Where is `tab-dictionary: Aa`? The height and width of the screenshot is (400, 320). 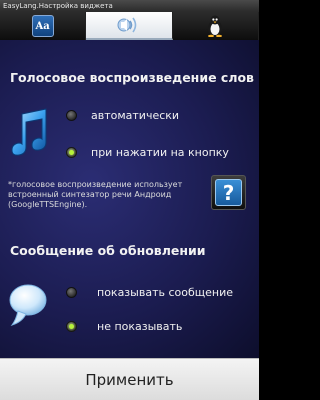
tab-dictionary: Aa is located at coordinates (43, 26).